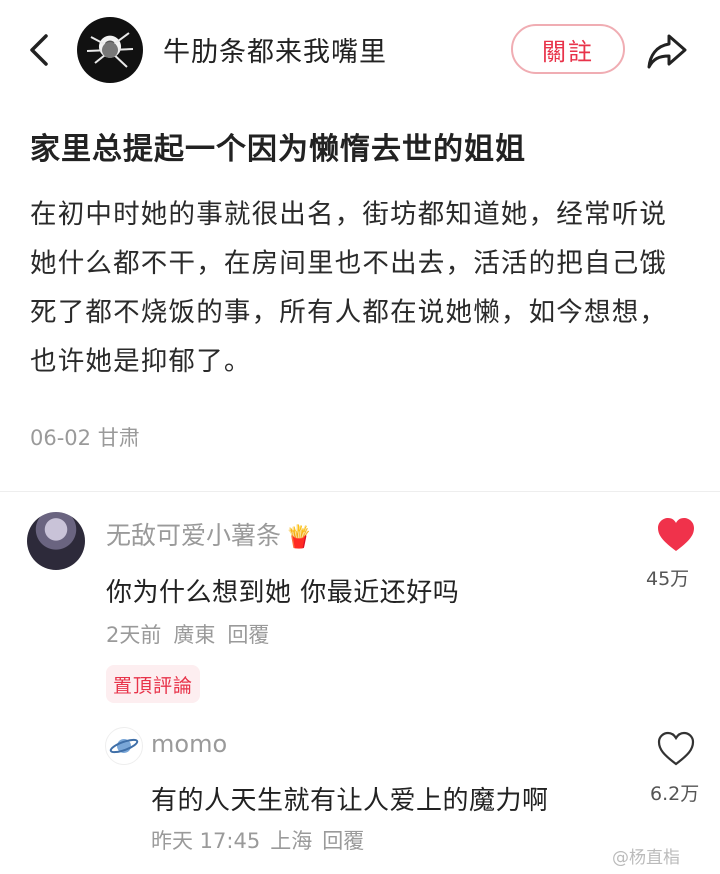 This screenshot has height=874, width=720. I want to click on reply-like-count: 6.2万, so click(675, 794).